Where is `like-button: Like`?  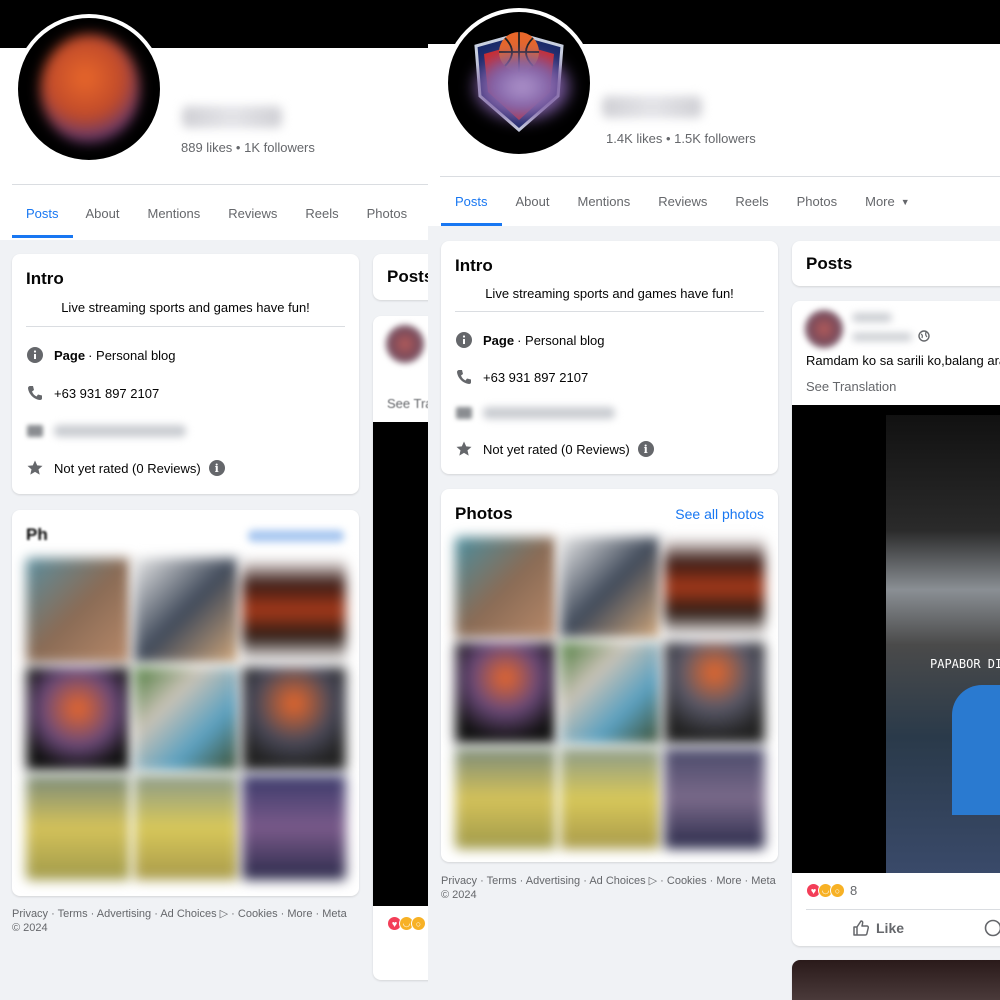
like-button: Like is located at coordinates (878, 928).